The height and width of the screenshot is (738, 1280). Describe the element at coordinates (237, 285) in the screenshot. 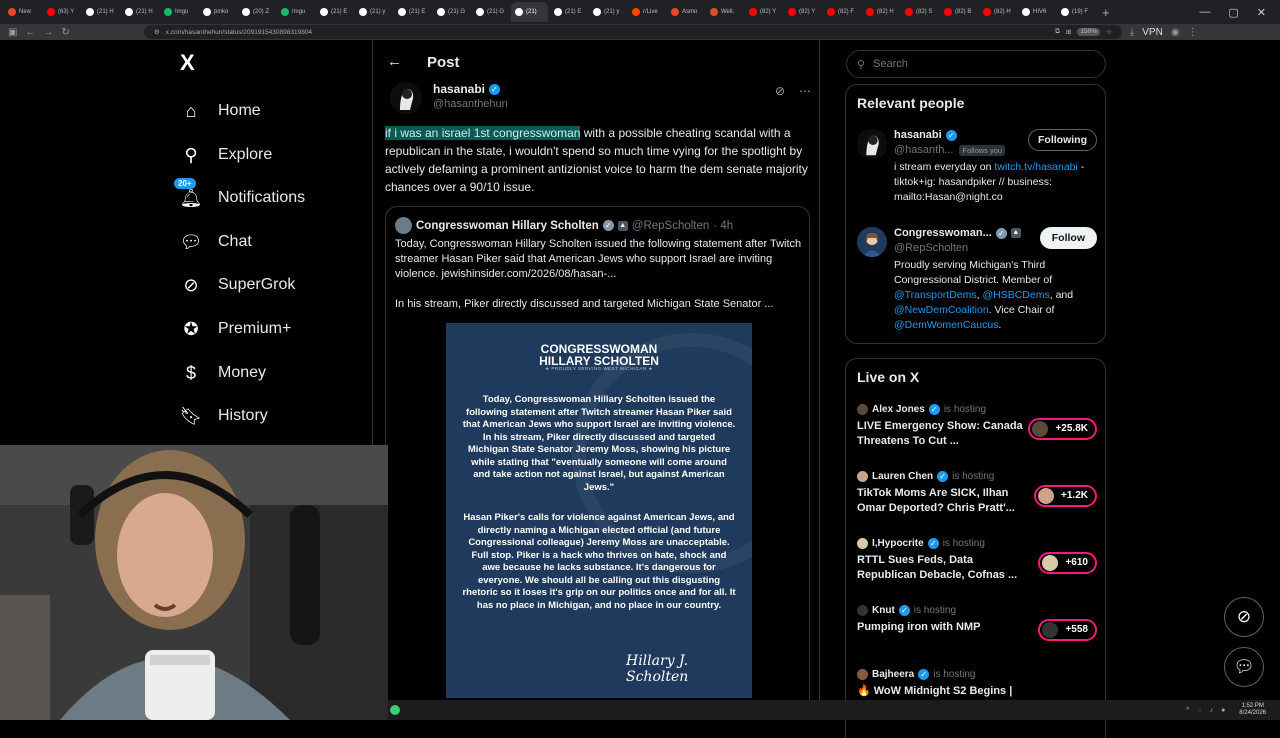

I see `nav-item-supergrok: ⊘ SuperGrok` at that location.